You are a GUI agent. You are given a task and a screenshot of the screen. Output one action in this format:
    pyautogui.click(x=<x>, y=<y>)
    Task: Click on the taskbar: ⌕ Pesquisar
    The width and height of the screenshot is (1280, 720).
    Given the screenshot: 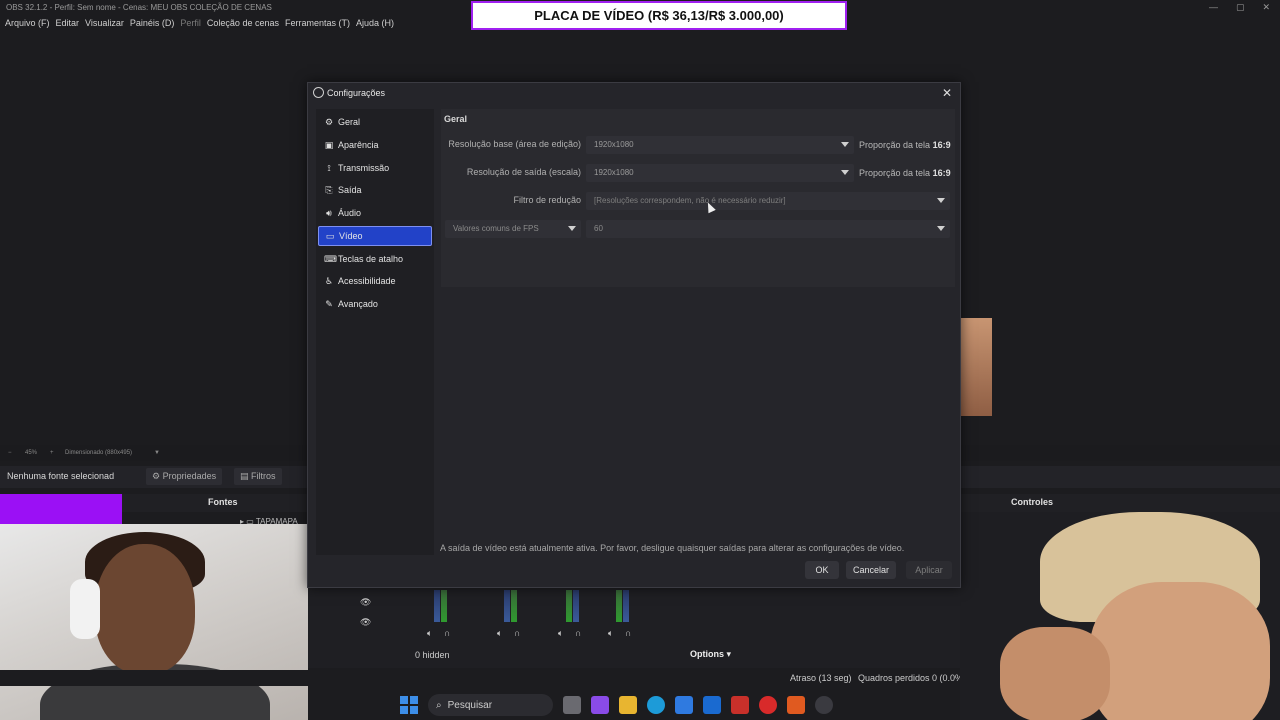 What is the action you would take?
    pyautogui.click(x=680, y=705)
    